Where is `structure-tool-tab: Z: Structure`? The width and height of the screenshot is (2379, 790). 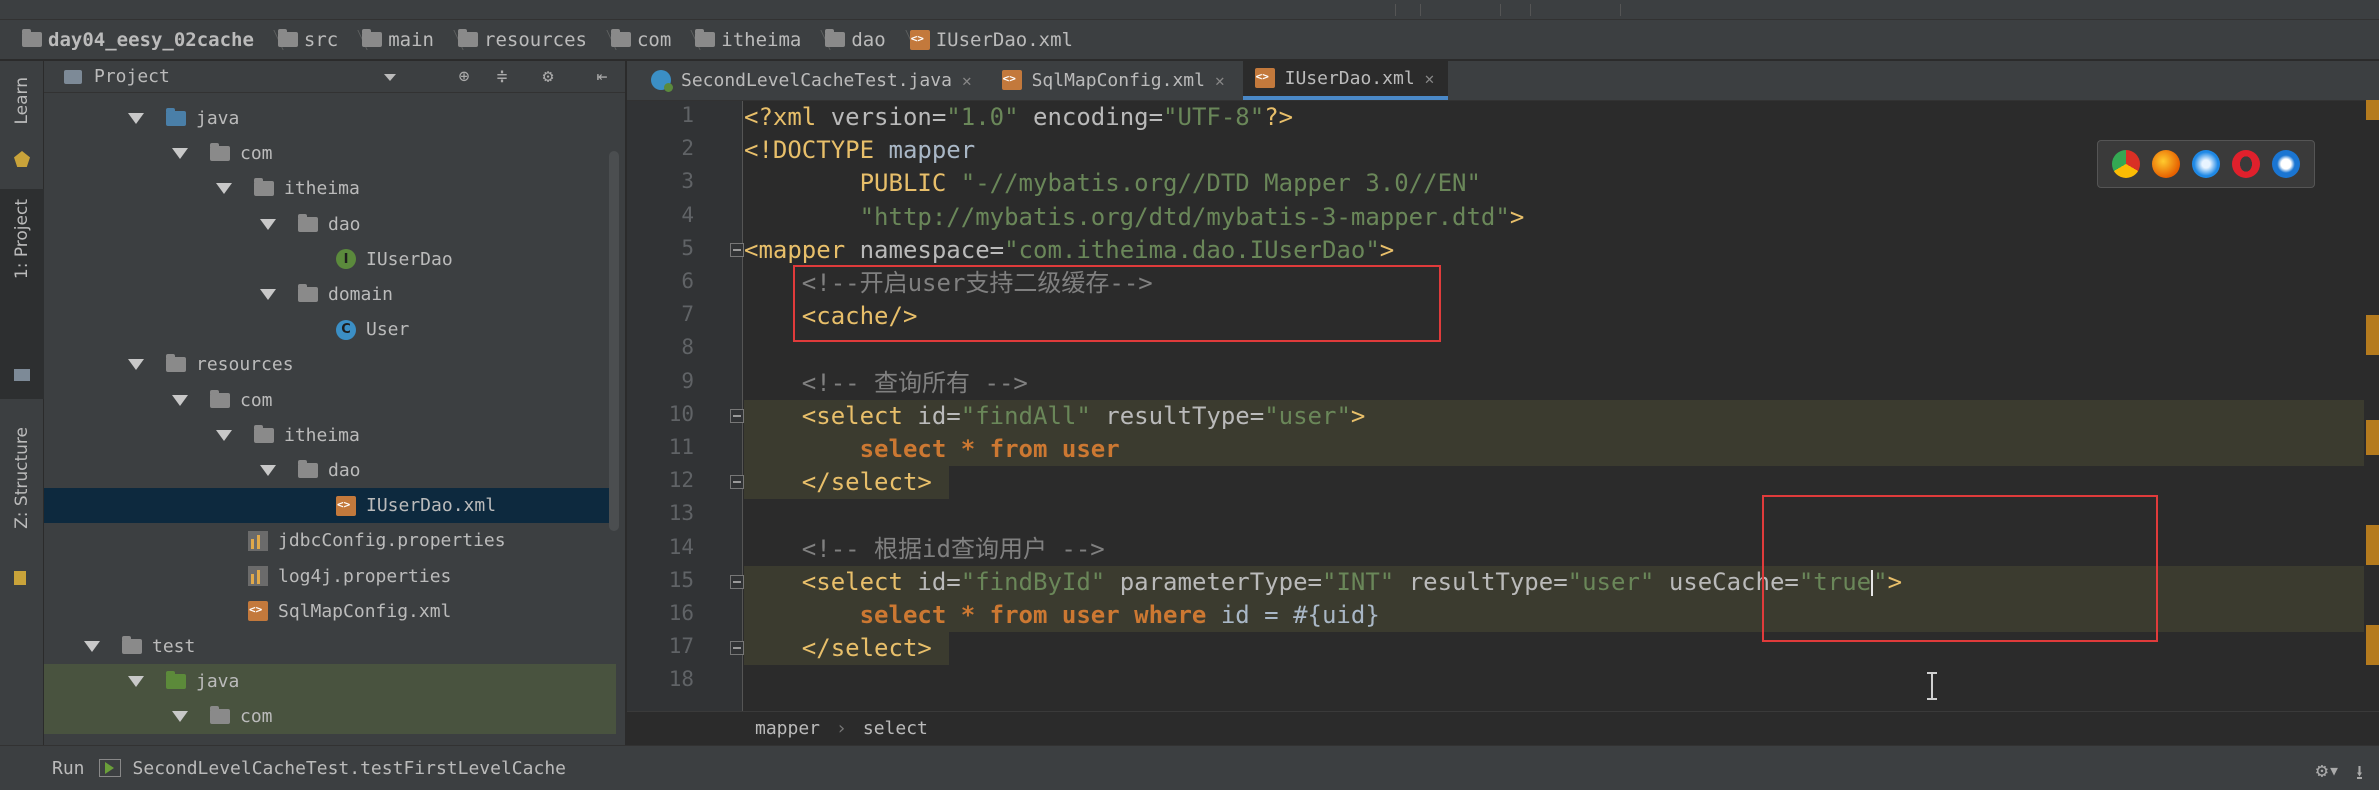
structure-tool-tab: Z: Structure is located at coordinates (22, 511).